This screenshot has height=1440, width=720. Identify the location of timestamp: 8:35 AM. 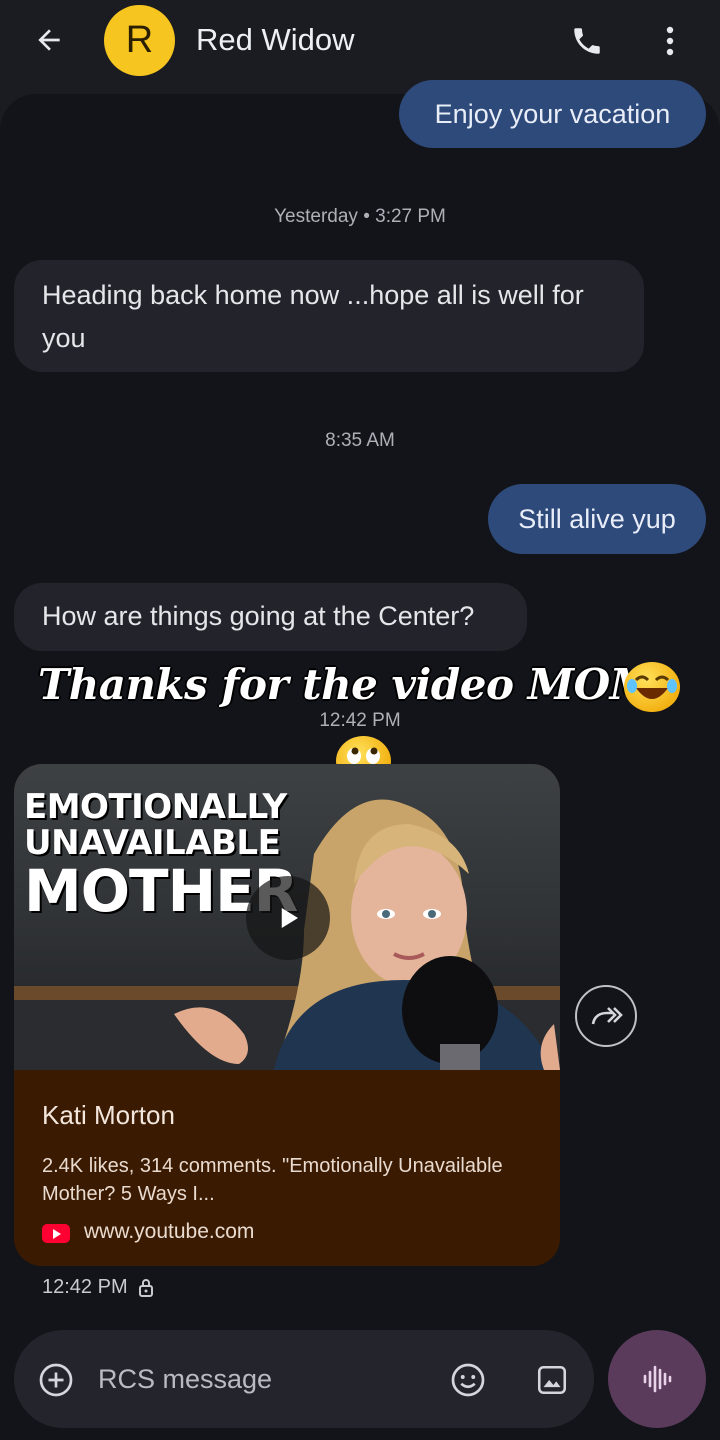
(360, 440).